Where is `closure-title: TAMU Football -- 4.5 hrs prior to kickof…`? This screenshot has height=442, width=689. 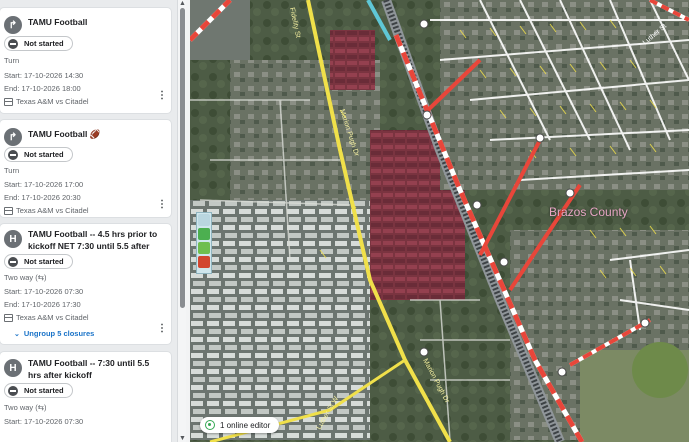 closure-title: TAMU Football -- 4.5 hrs prior to kickof… is located at coordinates (93, 240).